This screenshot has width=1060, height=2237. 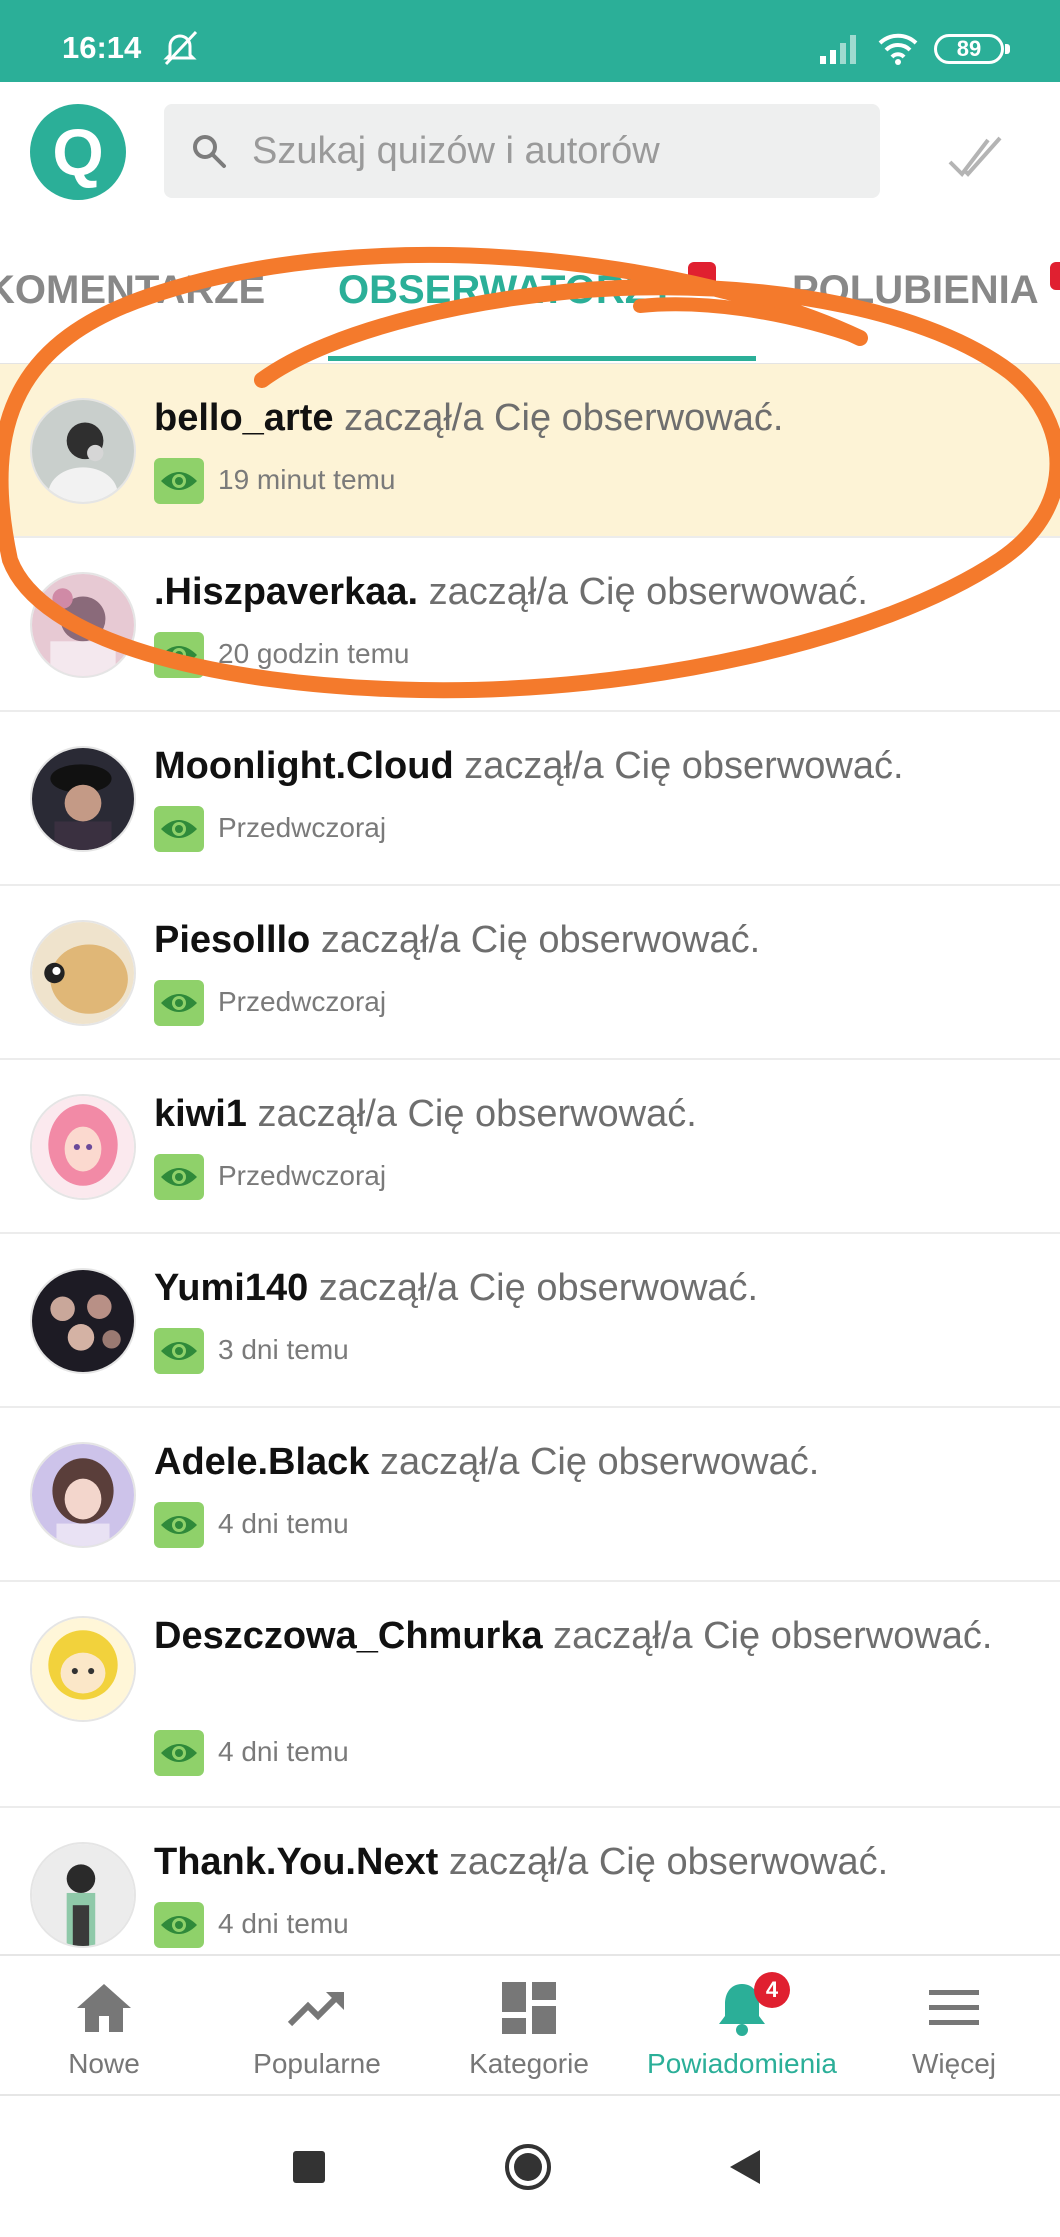 I want to click on search-input, so click(x=557, y=151).